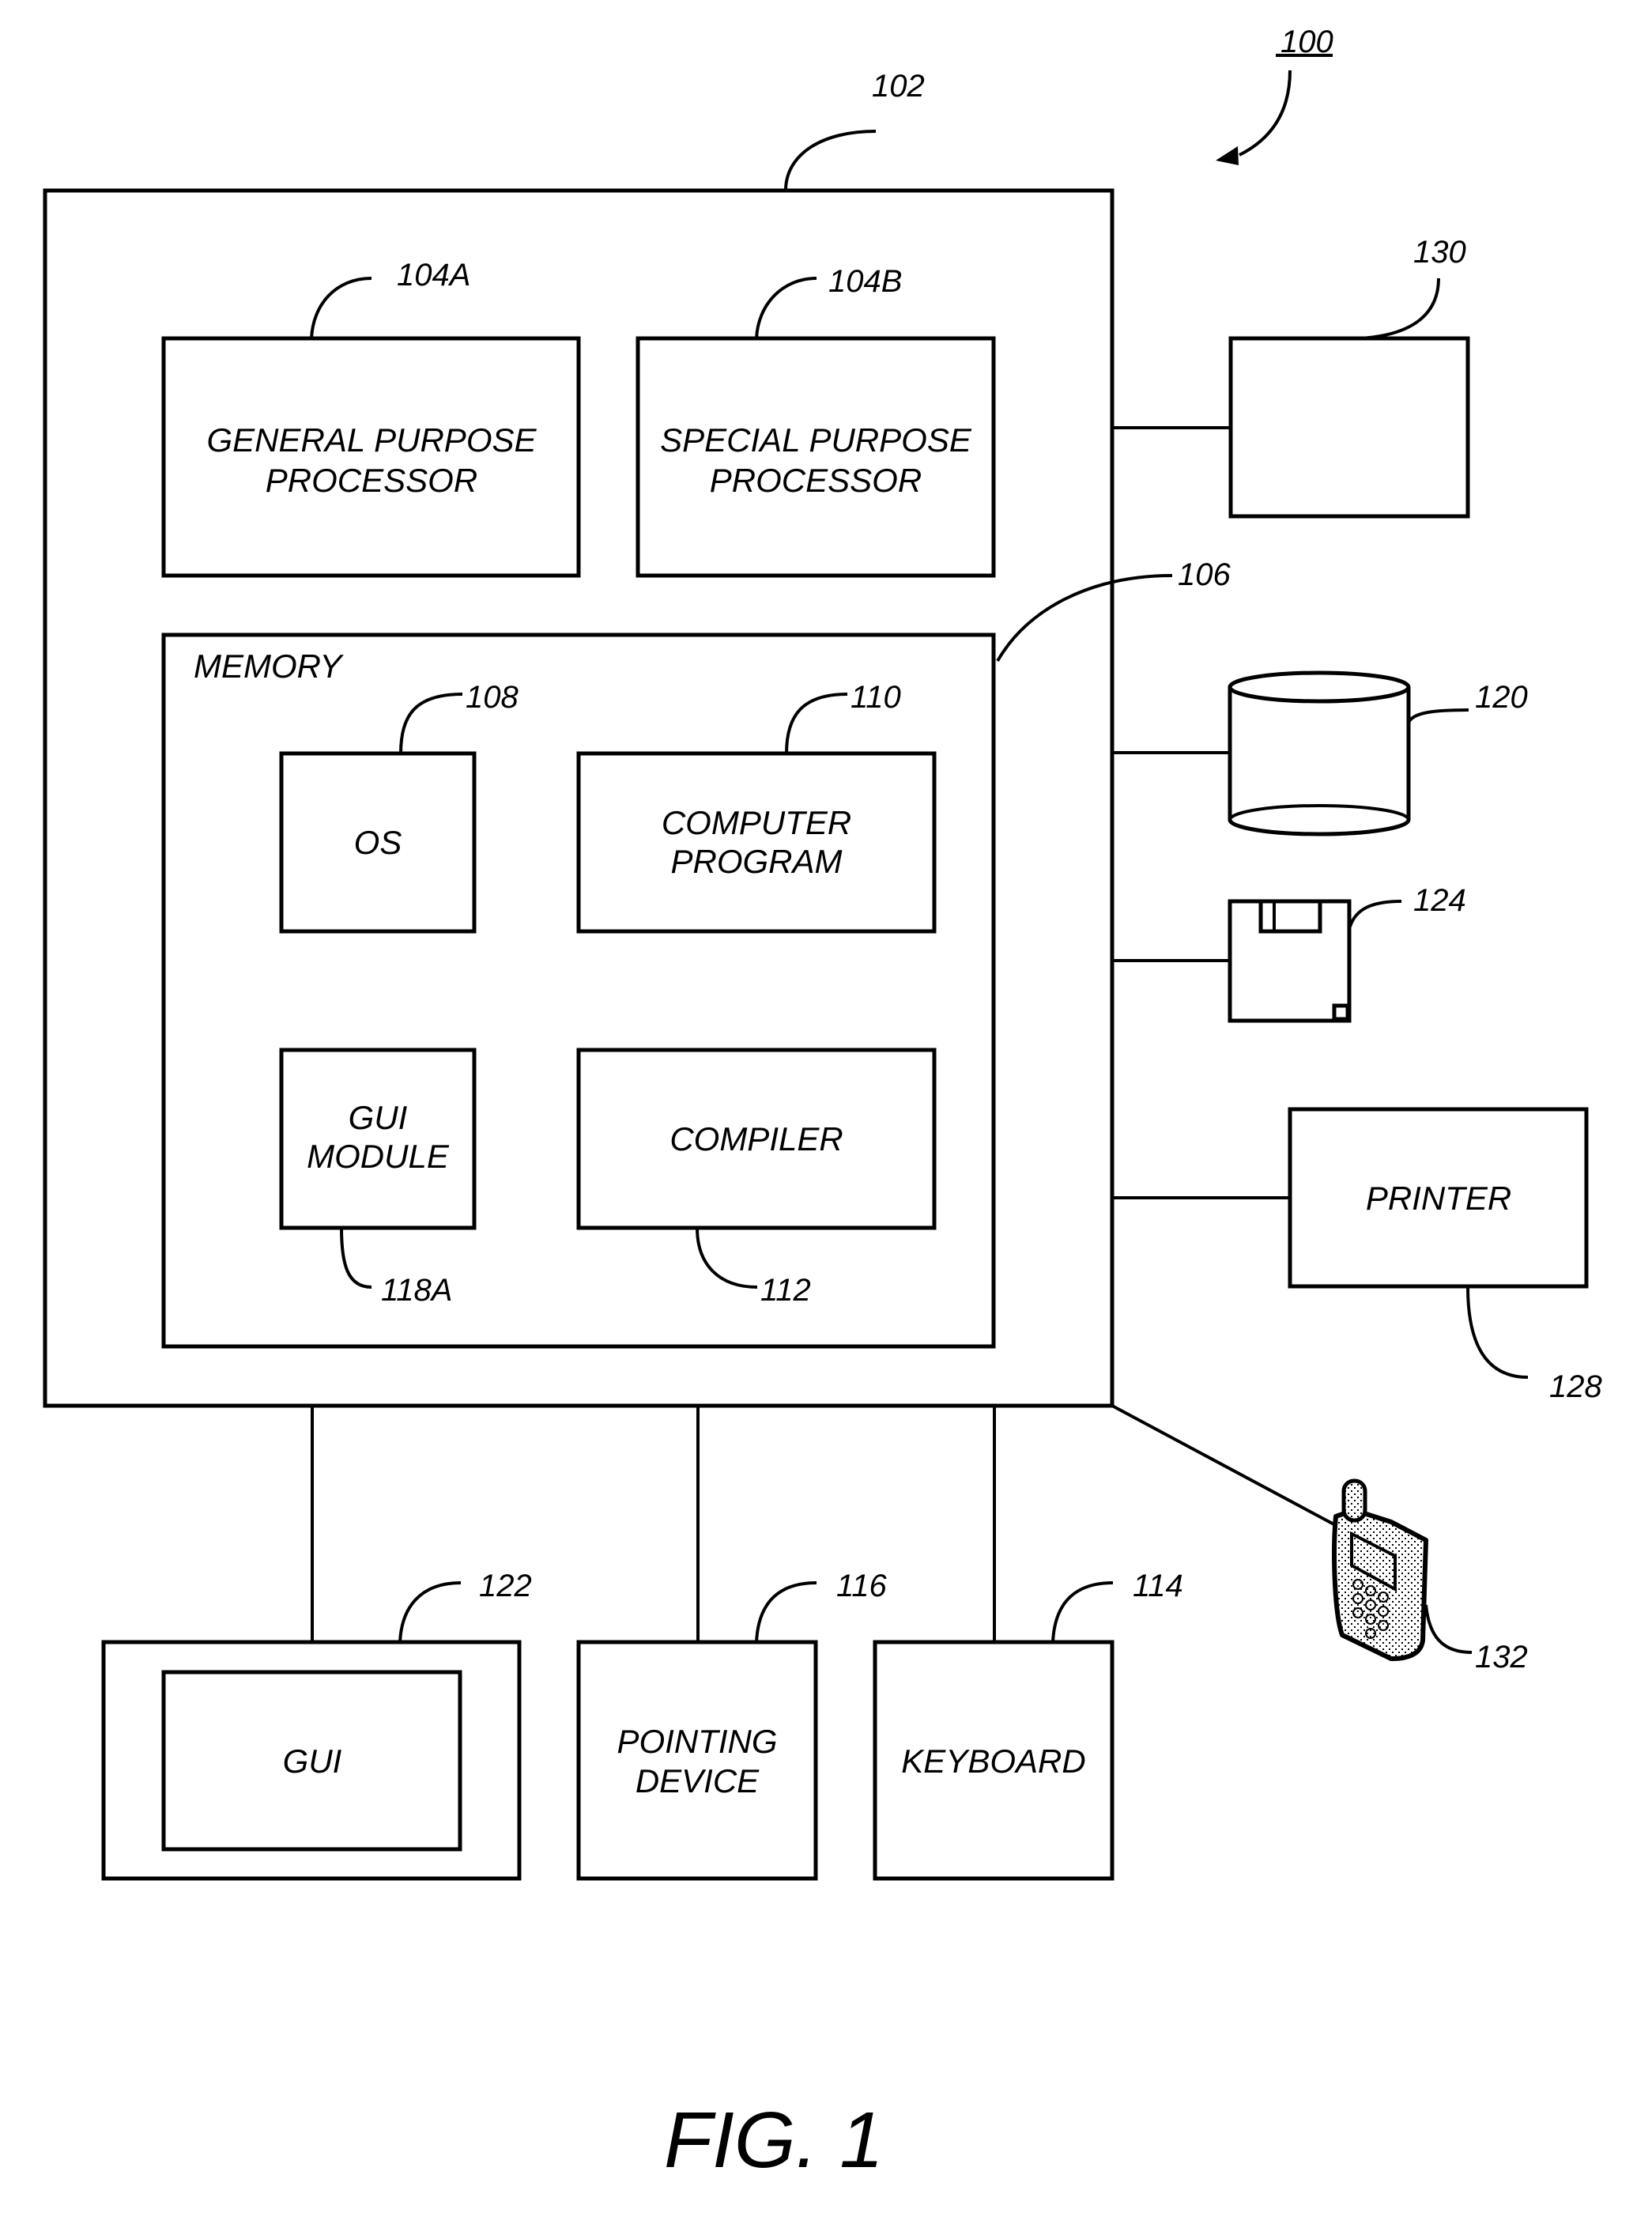 Image resolution: width=1652 pixels, height=2224 pixels. Describe the element at coordinates (1575, 1386) in the screenshot. I see `ref-label-128: 128` at that location.